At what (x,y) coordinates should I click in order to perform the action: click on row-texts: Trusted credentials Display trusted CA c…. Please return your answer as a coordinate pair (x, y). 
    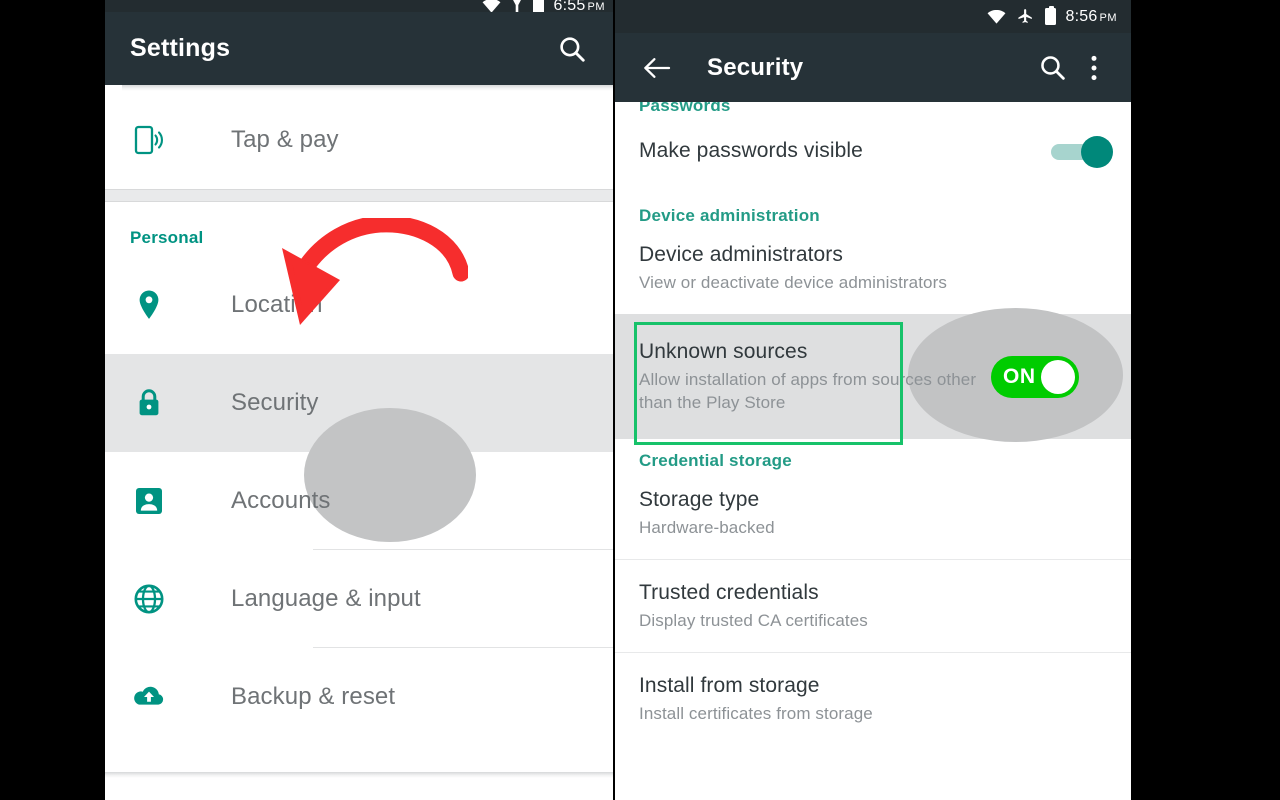
    Looking at the image, I should click on (873, 606).